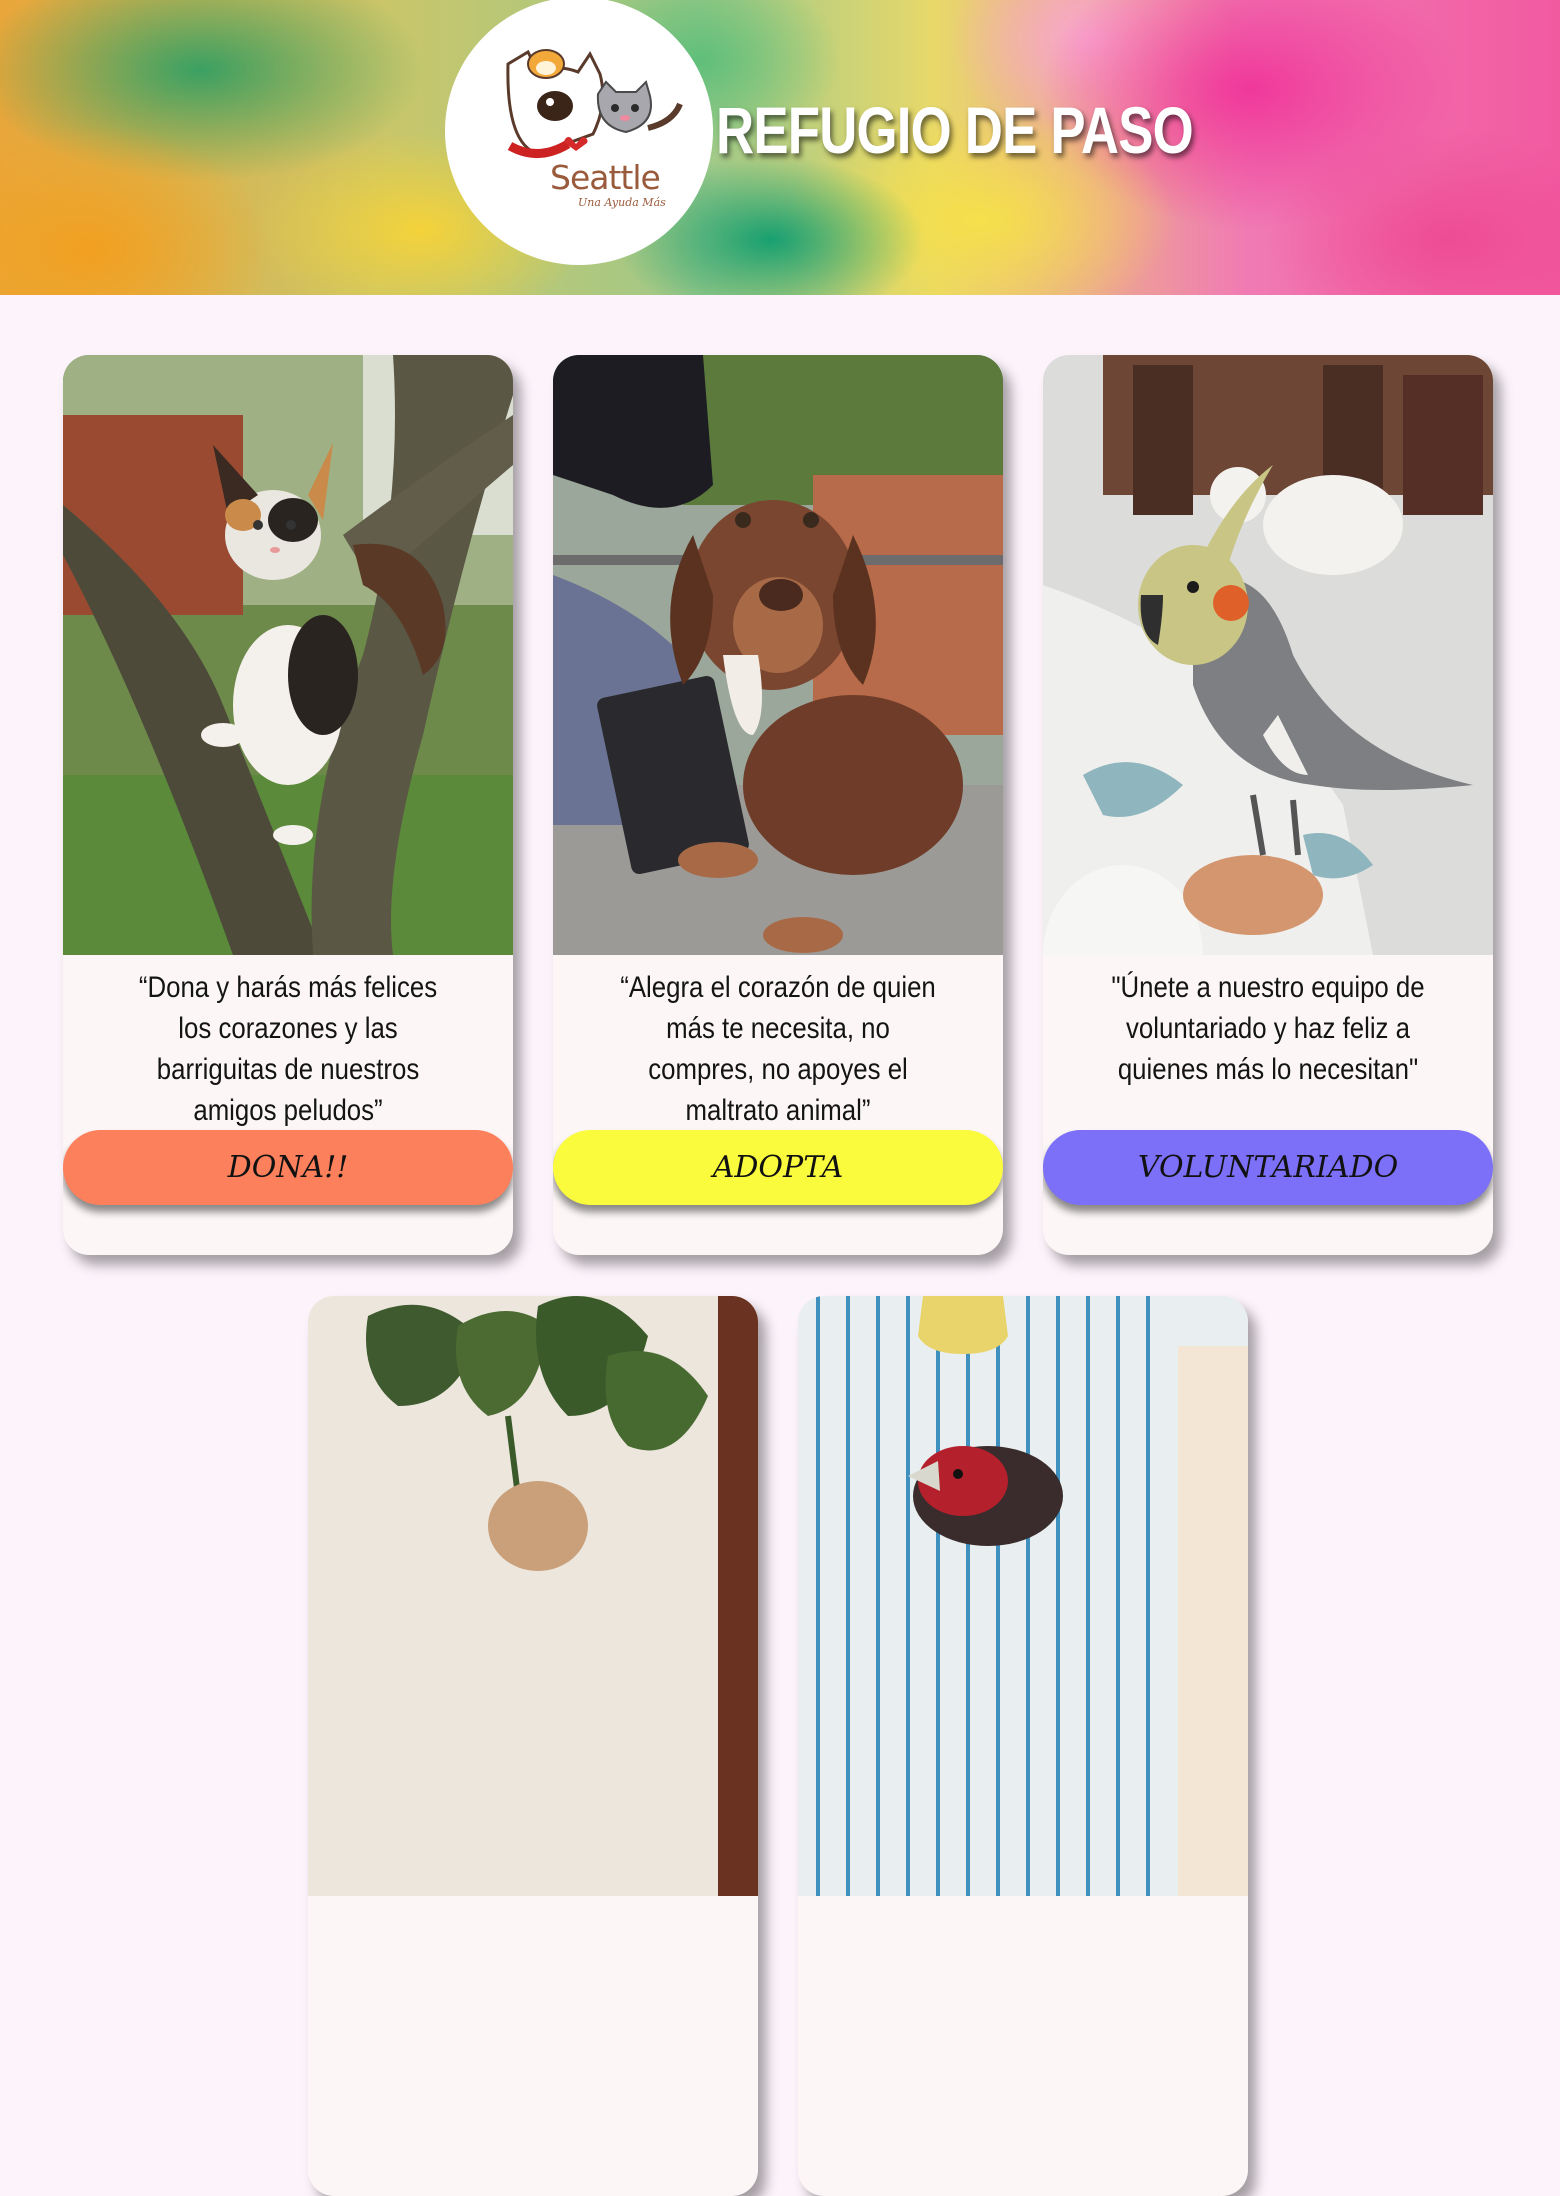 This screenshot has height=2196, width=1560. What do you see at coordinates (1268, 655) in the screenshot?
I see `cockatiel-photo` at bounding box center [1268, 655].